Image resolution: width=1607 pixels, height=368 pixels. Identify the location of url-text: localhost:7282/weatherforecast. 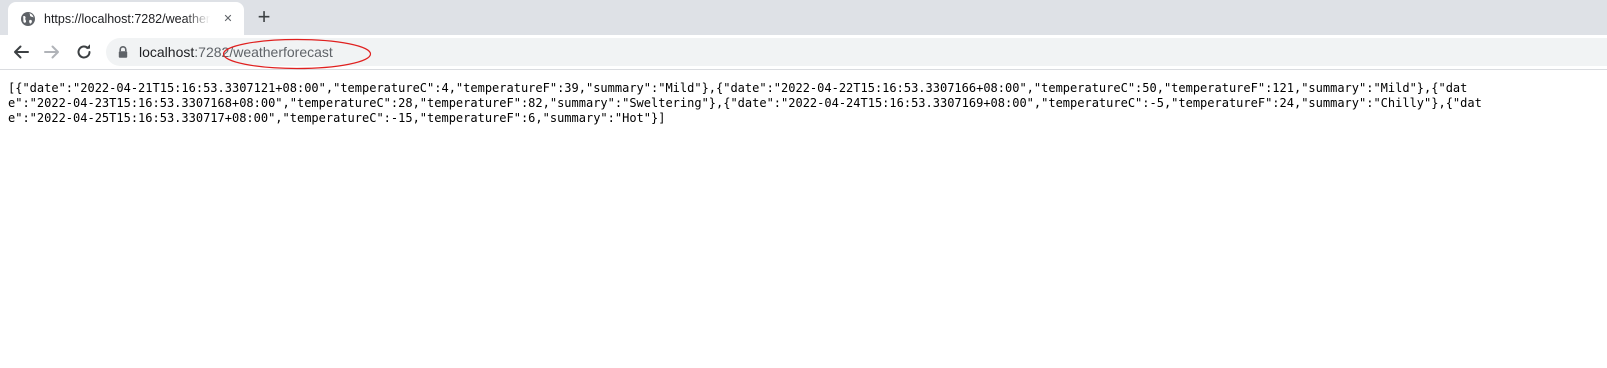
(236, 52).